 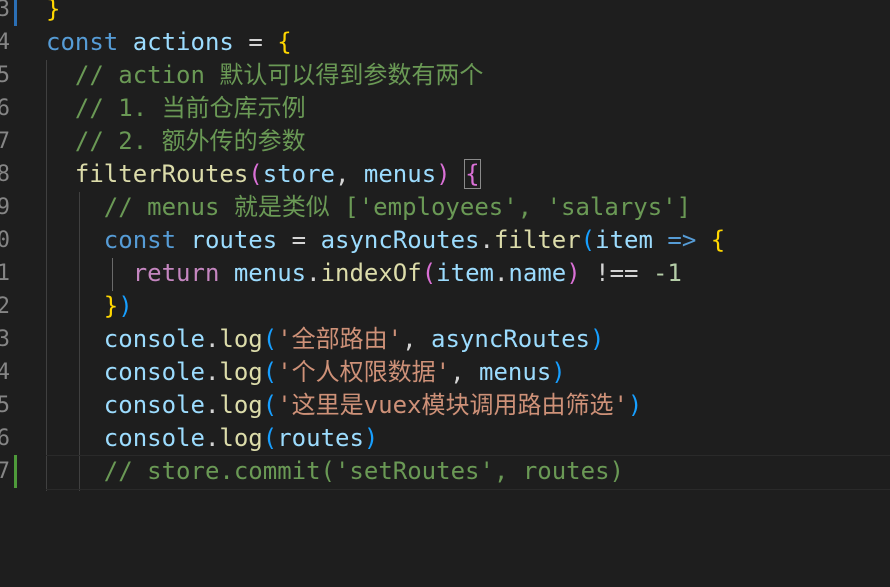 What do you see at coordinates (5, 174) in the screenshot?
I see `line-number: 8` at bounding box center [5, 174].